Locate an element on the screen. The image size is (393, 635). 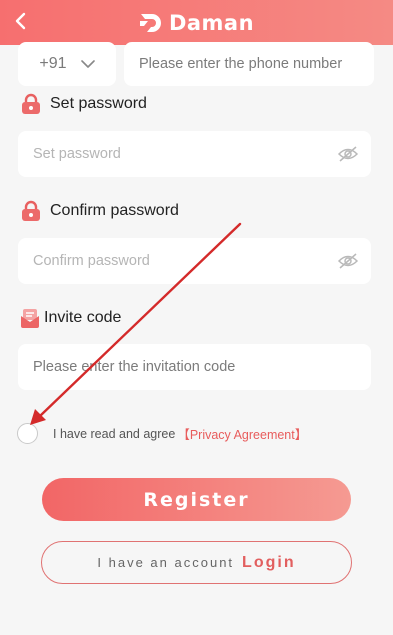
chevron-left-icon is located at coordinates (20, 21).